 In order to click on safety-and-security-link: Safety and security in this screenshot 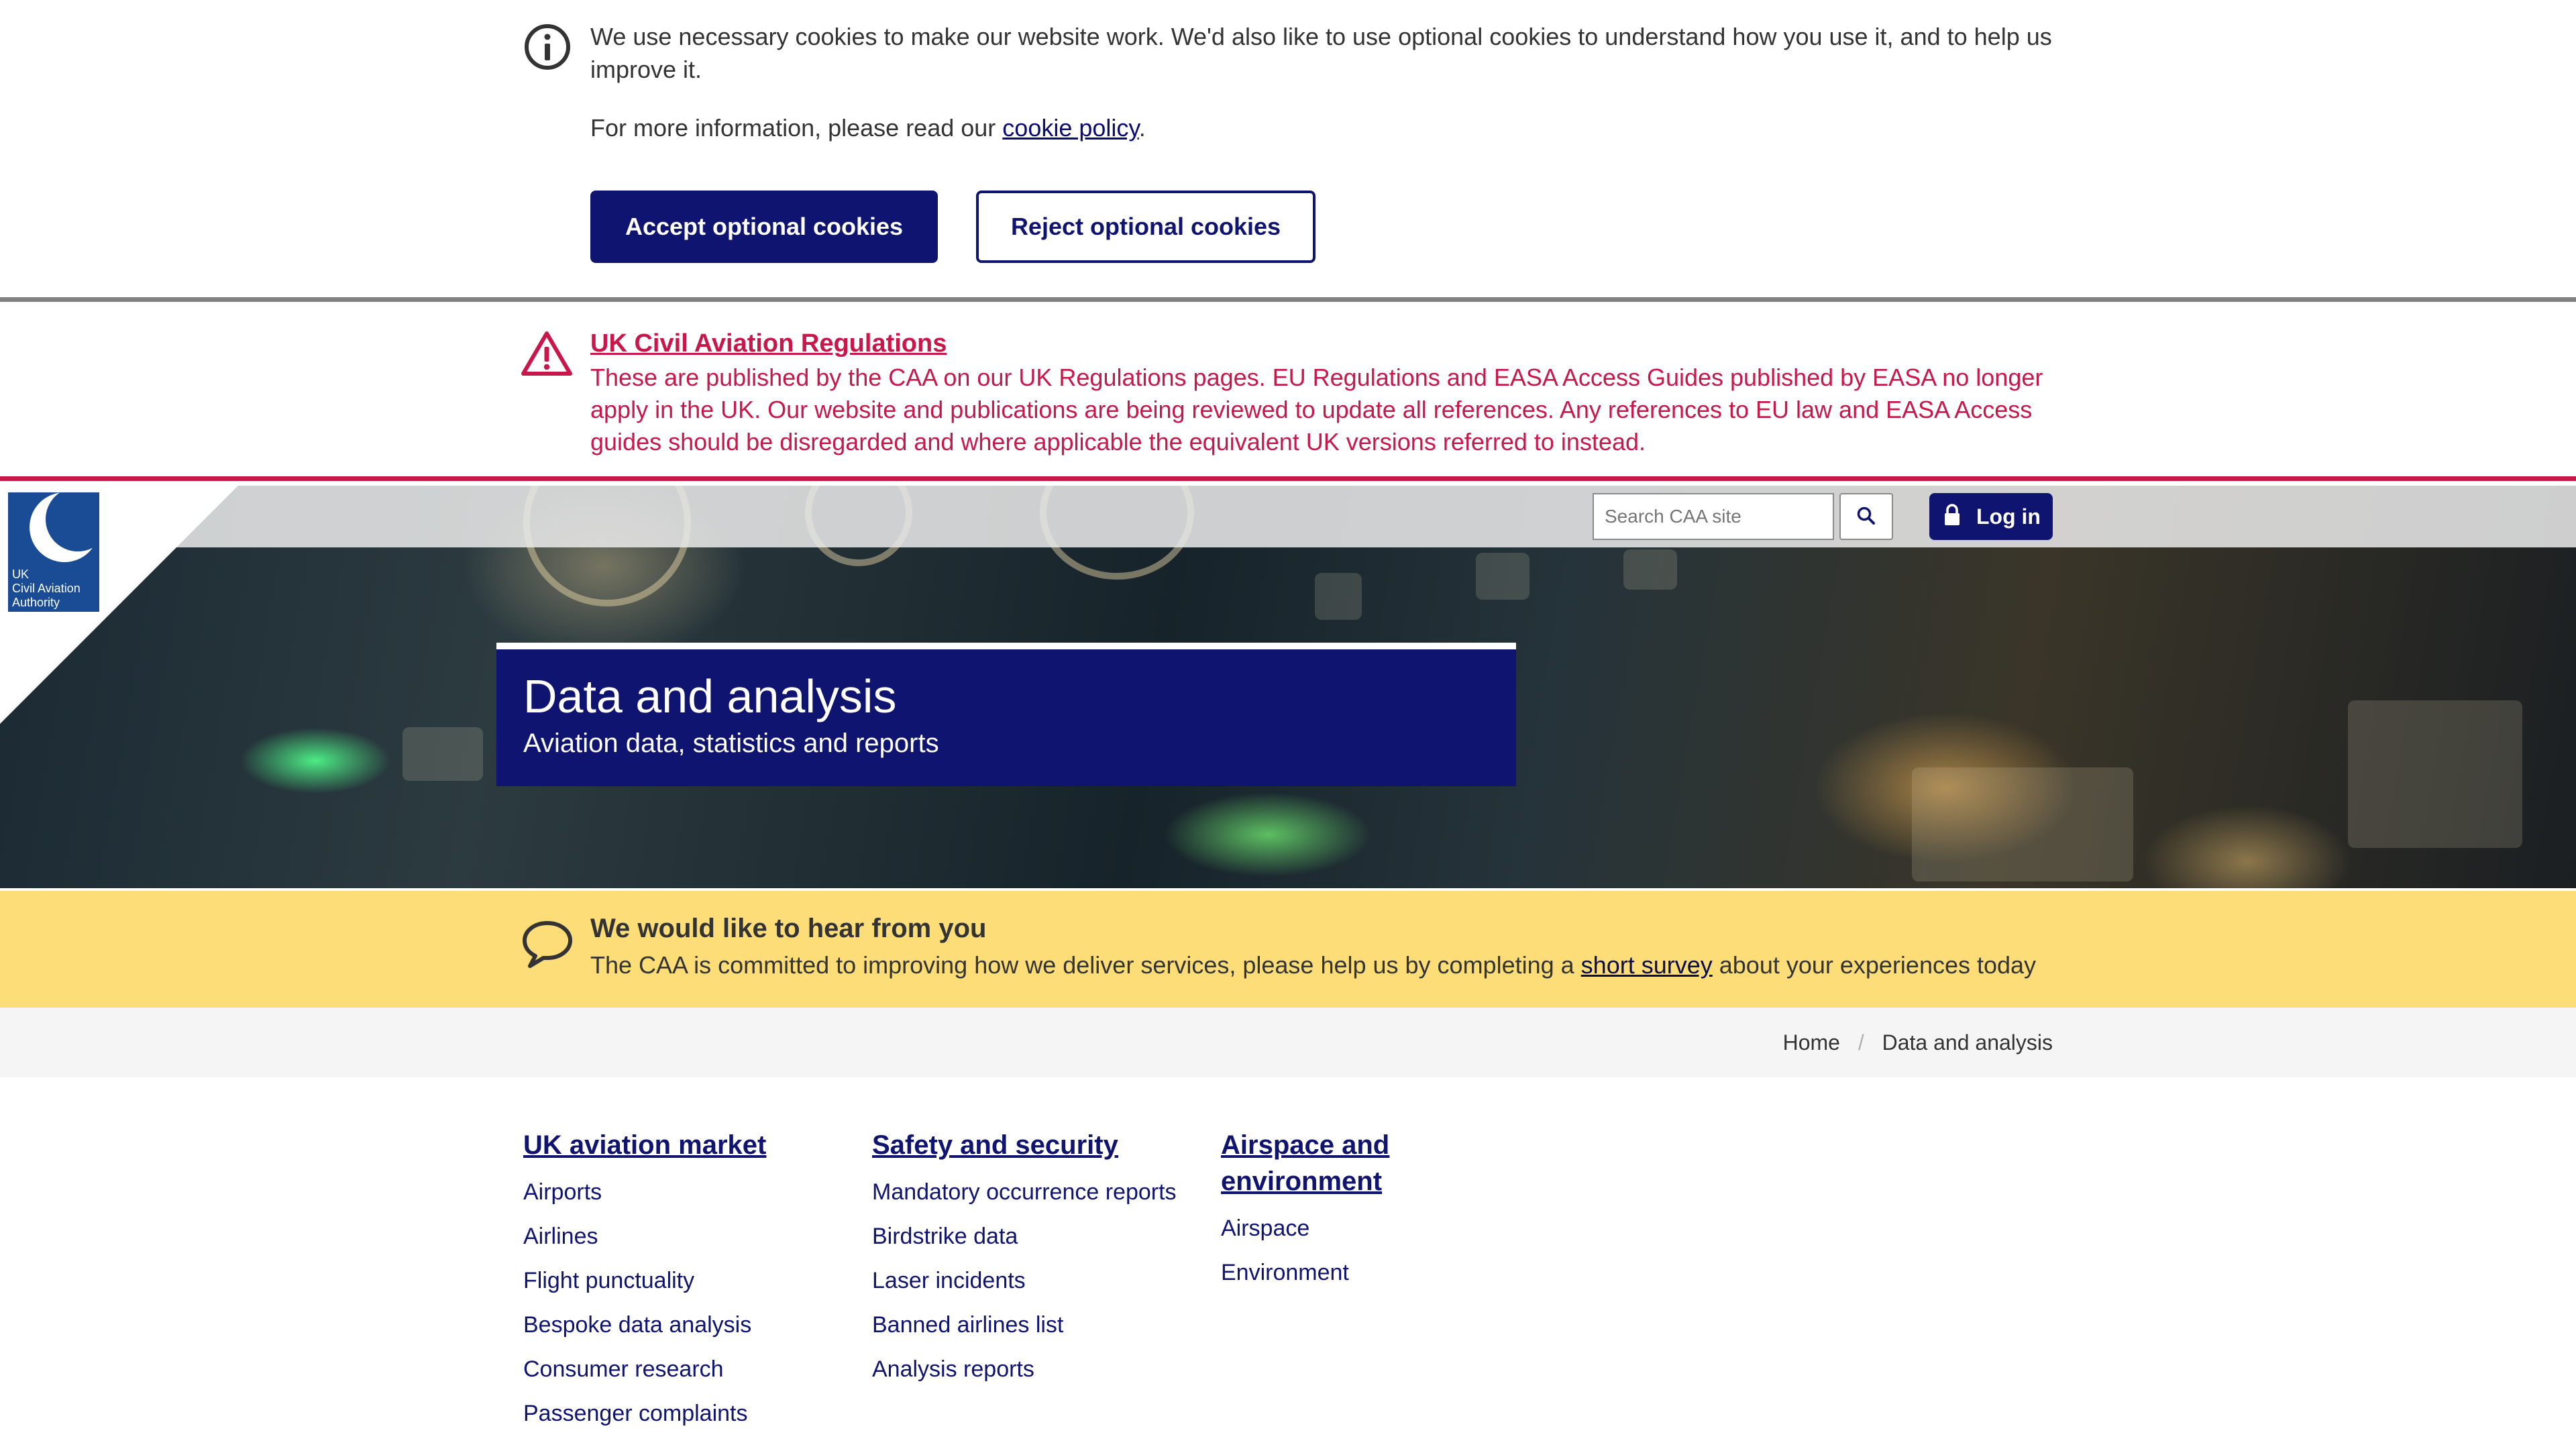, I will do `click(995, 1145)`.